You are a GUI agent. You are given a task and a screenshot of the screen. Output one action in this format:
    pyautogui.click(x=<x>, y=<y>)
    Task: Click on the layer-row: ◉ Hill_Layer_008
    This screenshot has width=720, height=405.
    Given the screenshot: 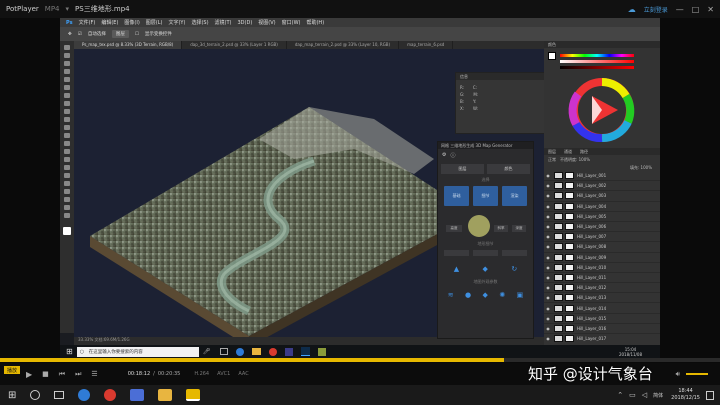 What is the action you would take?
    pyautogui.click(x=602, y=247)
    